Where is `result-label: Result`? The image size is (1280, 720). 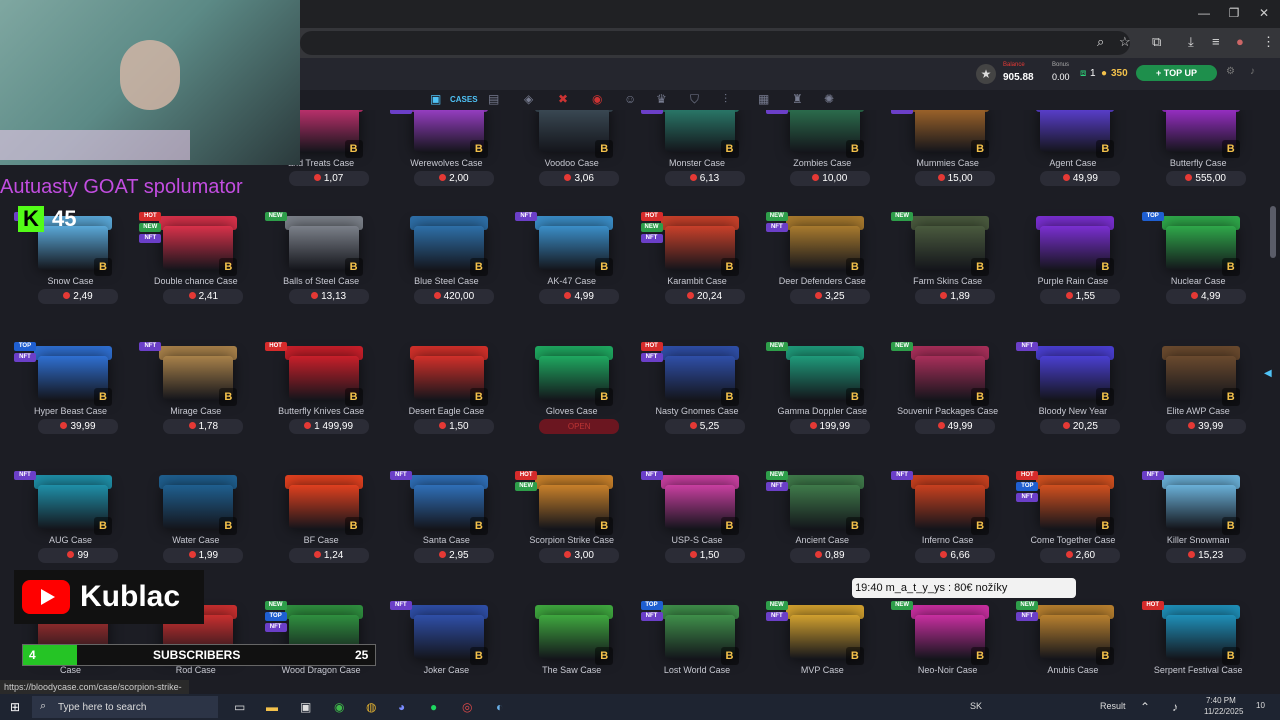
result-label: Result is located at coordinates (1113, 706).